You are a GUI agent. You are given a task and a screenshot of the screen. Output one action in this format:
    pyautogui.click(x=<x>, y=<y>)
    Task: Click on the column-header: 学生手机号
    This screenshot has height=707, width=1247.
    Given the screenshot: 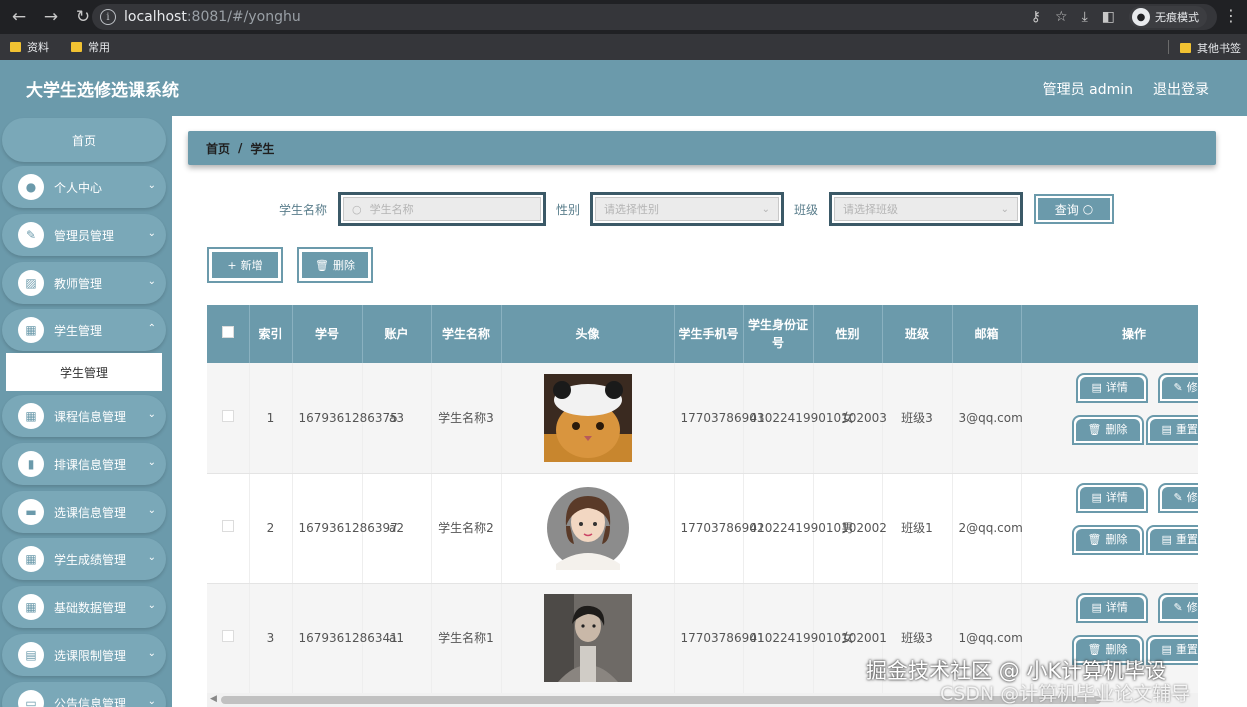 What is the action you would take?
    pyautogui.click(x=709, y=334)
    